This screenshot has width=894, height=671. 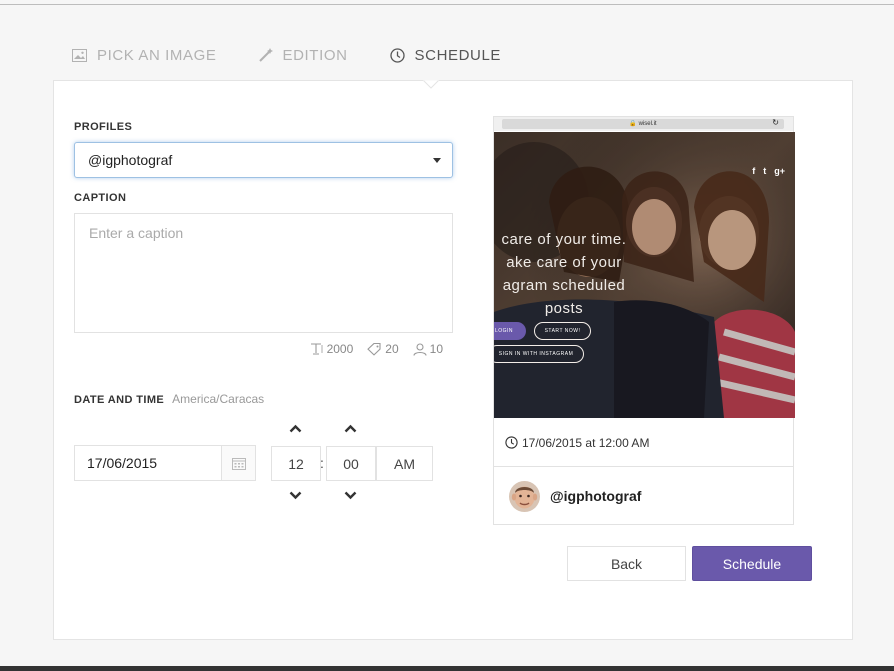 What do you see at coordinates (458, 55) in the screenshot?
I see `tab-label: SCHEDULE` at bounding box center [458, 55].